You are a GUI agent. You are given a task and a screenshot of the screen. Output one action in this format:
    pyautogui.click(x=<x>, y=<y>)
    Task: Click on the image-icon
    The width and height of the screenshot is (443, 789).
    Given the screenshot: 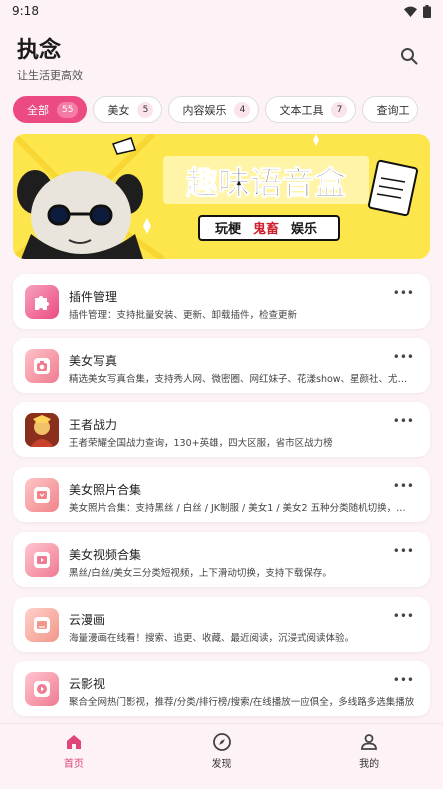 What is the action you would take?
    pyautogui.click(x=42, y=495)
    